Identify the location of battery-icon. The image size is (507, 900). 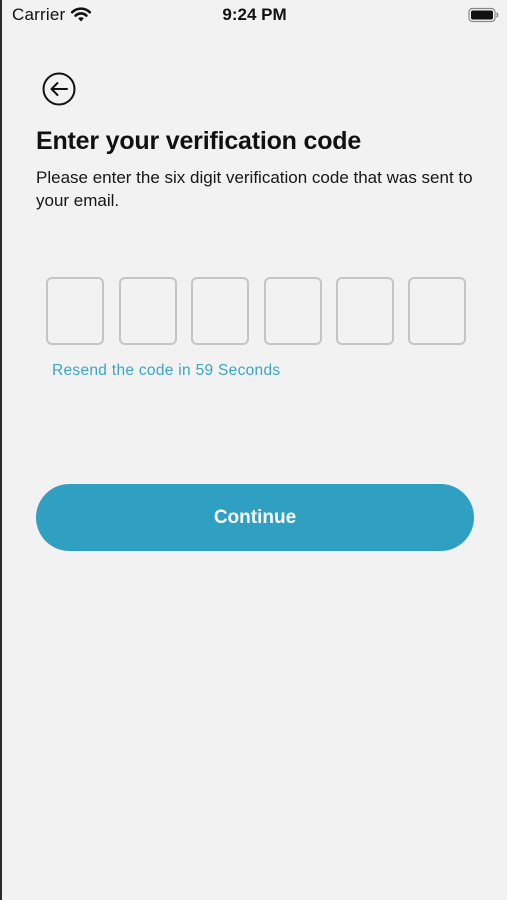
(483, 15).